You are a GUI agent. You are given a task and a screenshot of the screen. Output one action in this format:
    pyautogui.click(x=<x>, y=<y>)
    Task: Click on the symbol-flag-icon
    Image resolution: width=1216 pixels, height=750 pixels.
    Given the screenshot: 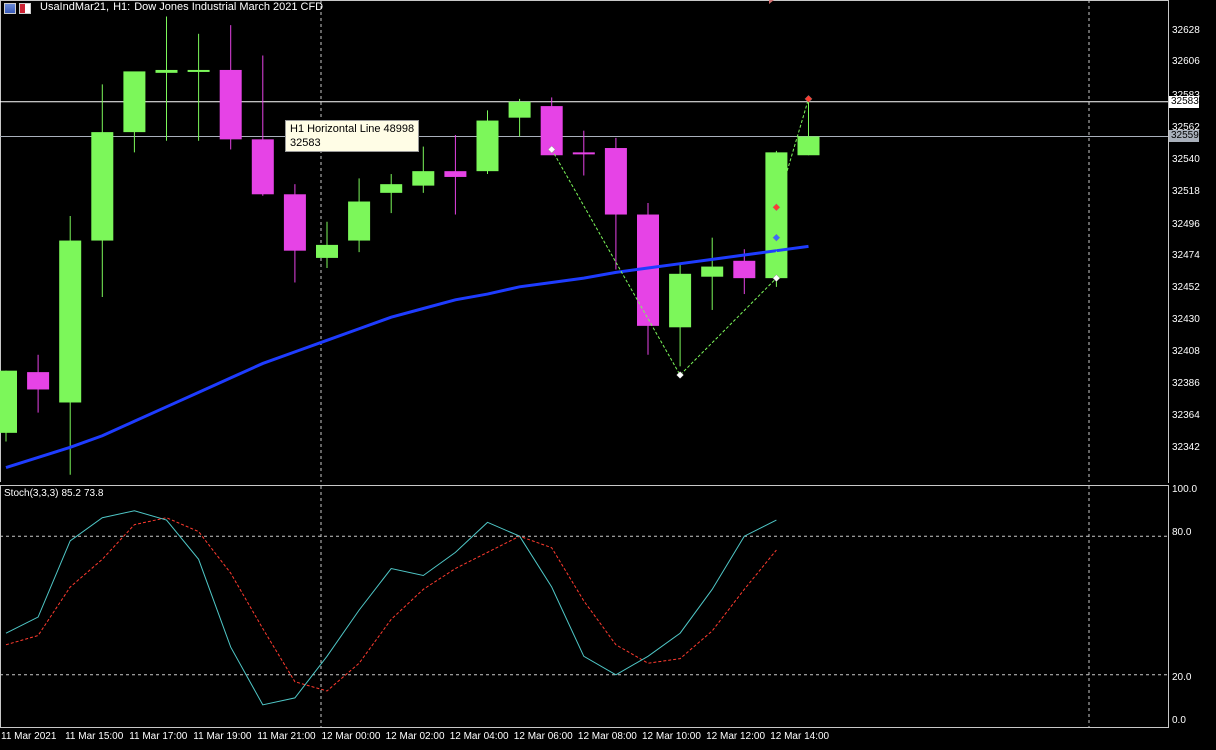 What is the action you would take?
    pyautogui.click(x=25, y=8)
    